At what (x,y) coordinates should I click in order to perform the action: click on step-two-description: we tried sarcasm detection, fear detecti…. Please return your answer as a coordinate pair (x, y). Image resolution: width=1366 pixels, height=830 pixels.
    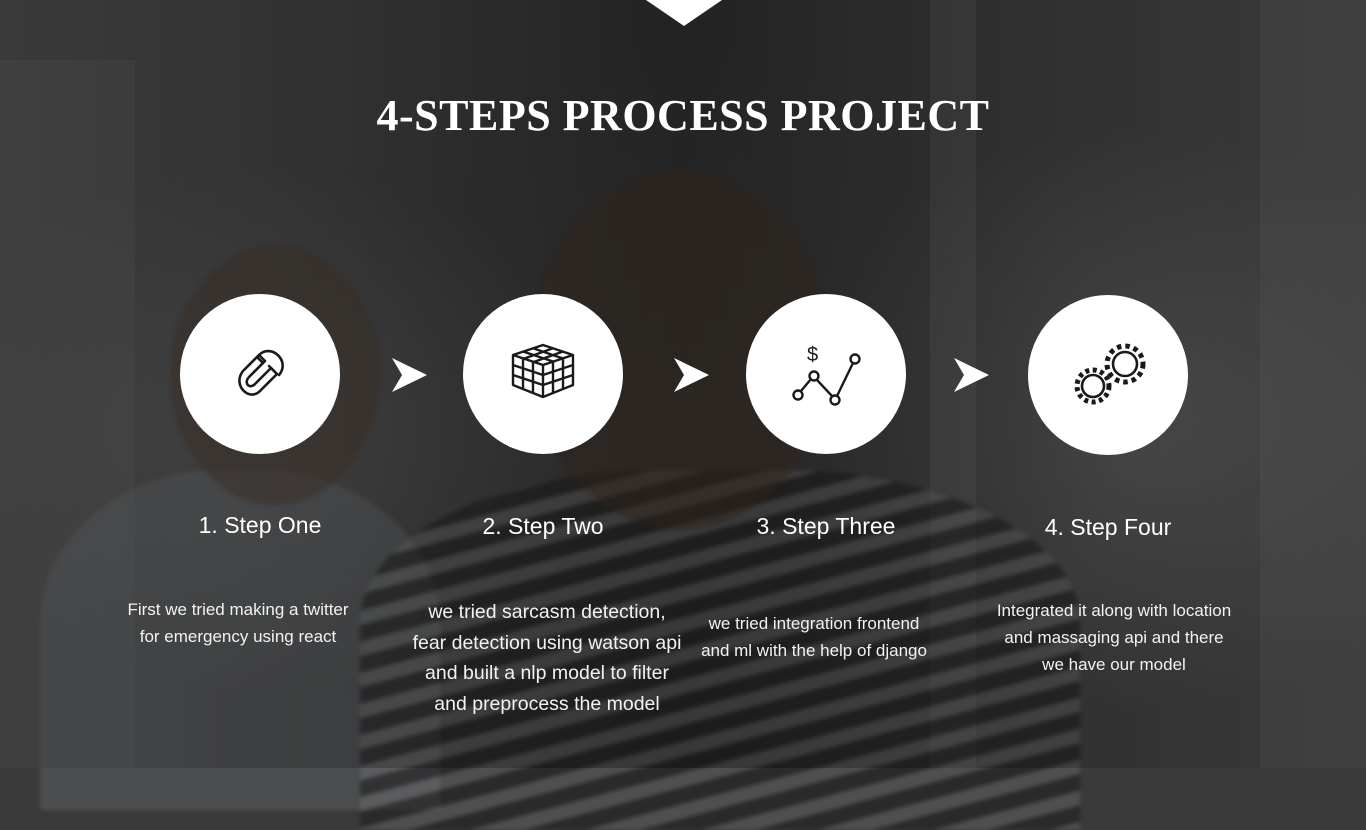
    Looking at the image, I should click on (547, 658).